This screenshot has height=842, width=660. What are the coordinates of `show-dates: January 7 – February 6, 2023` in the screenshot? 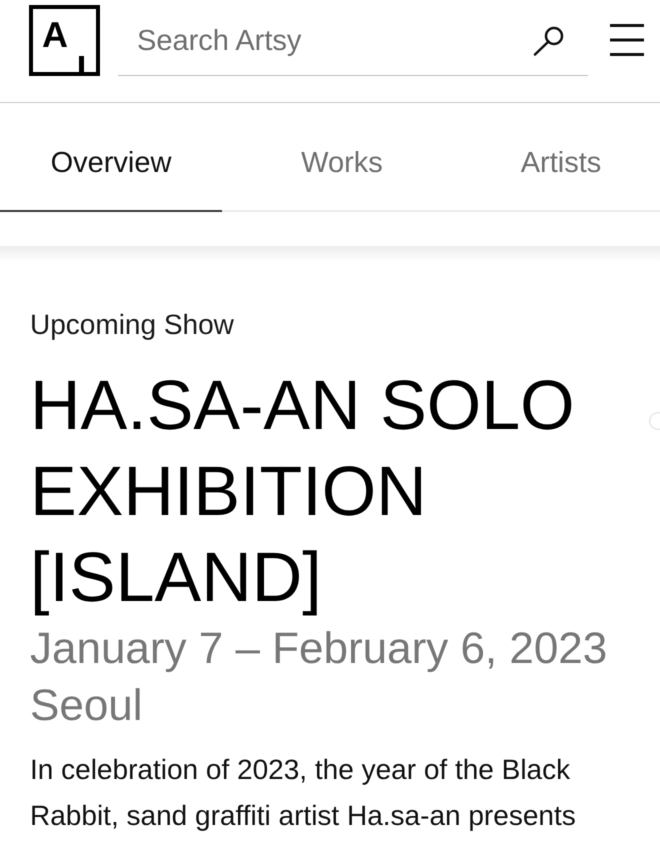 It's located at (319, 649).